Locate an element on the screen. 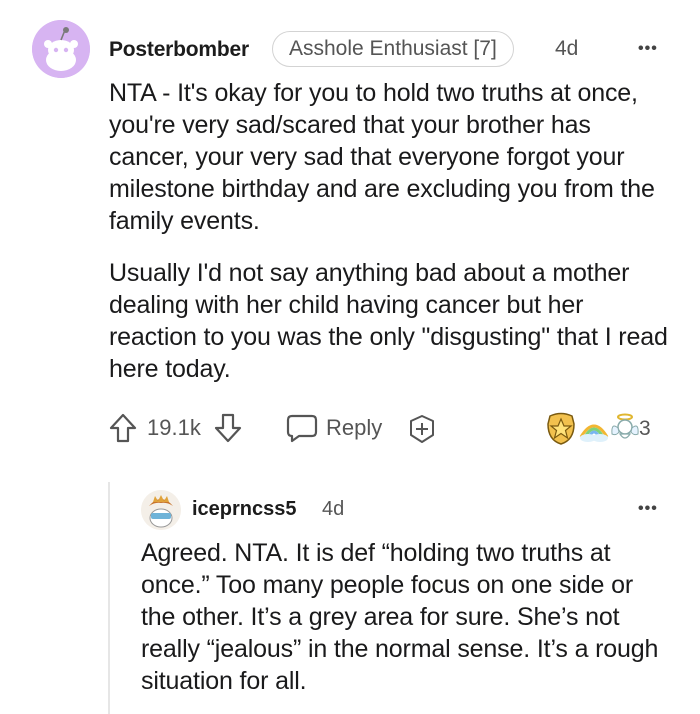 This screenshot has width=700, height=714. comment-age: 4d is located at coordinates (567, 48).